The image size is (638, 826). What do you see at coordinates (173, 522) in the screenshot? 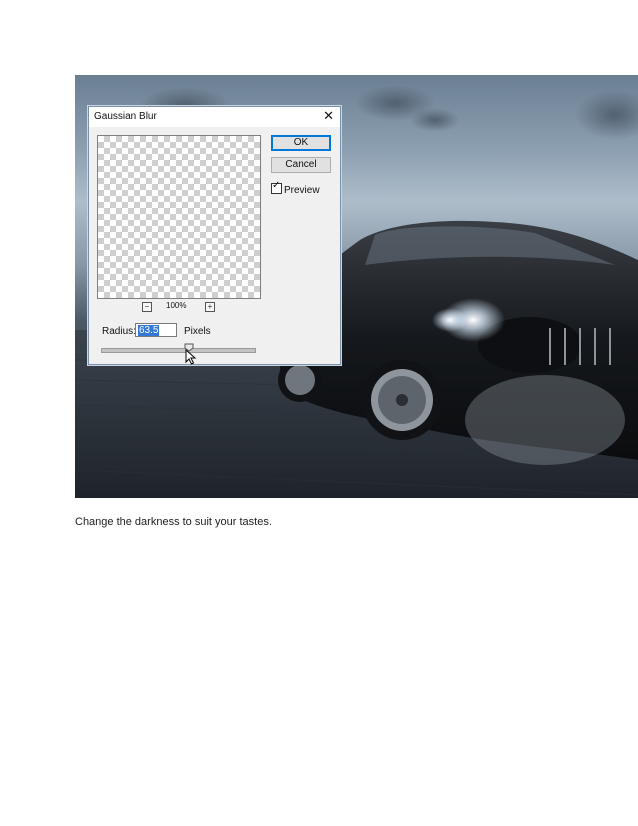
I see `caption-text: Change the darkness to suit your tastes.` at bounding box center [173, 522].